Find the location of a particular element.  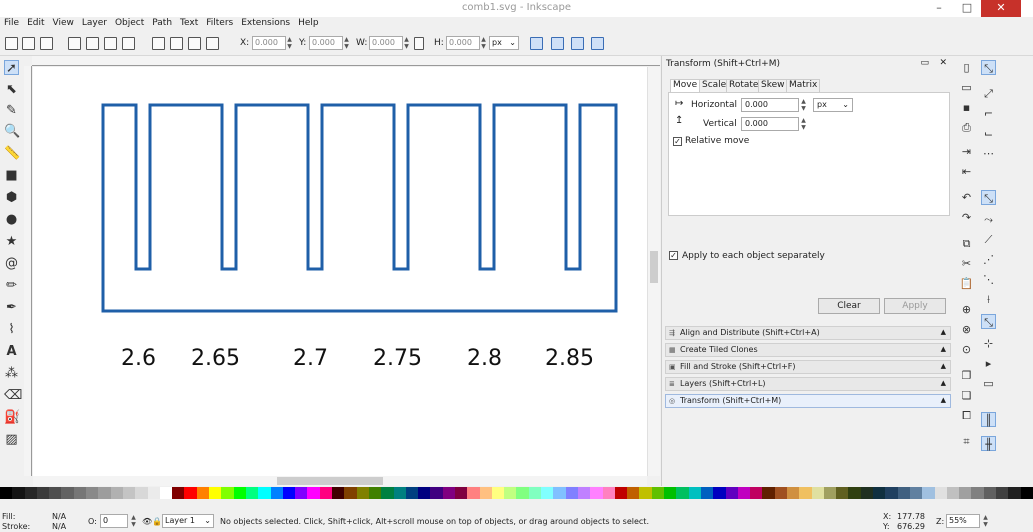

menu-file: File is located at coordinates (11, 23).